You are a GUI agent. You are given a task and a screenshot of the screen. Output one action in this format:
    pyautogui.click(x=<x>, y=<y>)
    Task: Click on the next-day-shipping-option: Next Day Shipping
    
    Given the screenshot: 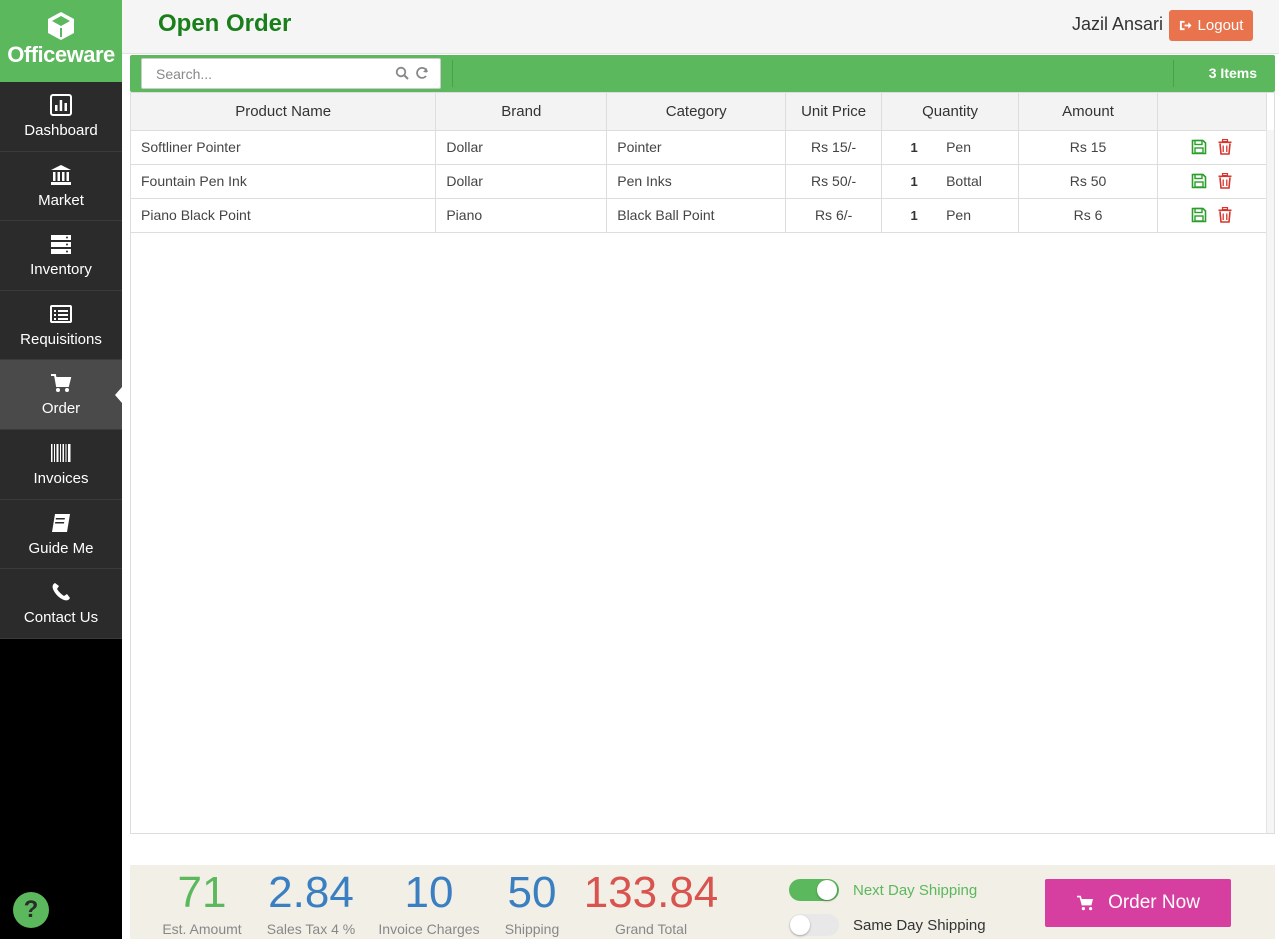 What is the action you would take?
    pyautogui.click(x=883, y=890)
    